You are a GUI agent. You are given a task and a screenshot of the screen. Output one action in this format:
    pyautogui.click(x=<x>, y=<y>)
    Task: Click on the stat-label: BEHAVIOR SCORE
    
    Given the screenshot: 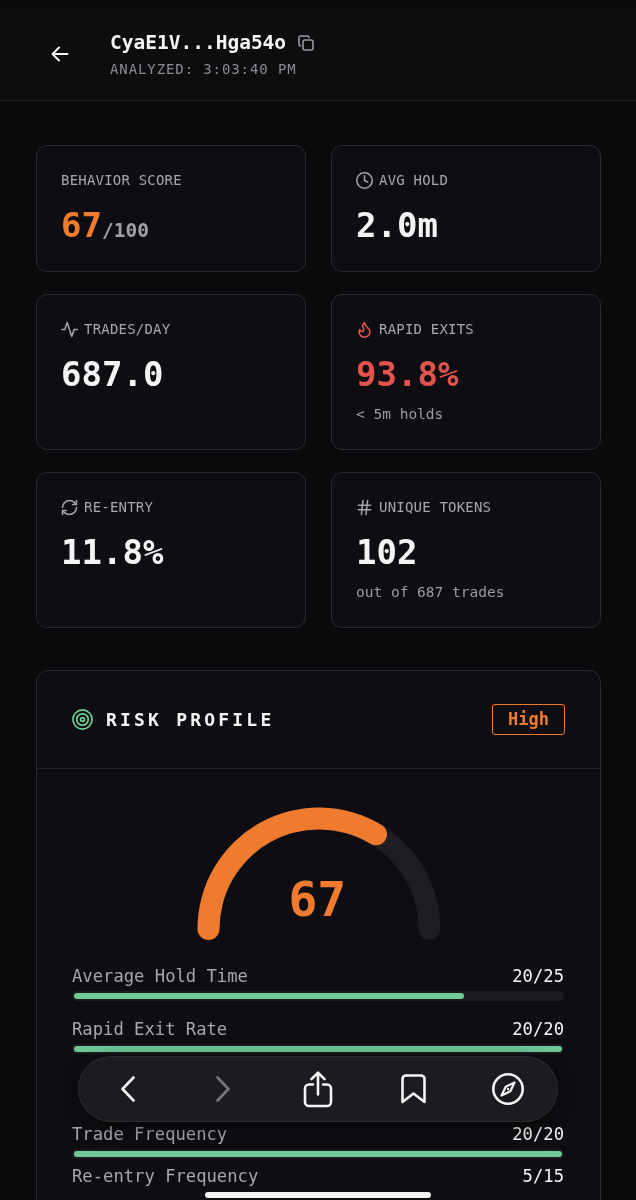 What is the action you would take?
    pyautogui.click(x=121, y=180)
    